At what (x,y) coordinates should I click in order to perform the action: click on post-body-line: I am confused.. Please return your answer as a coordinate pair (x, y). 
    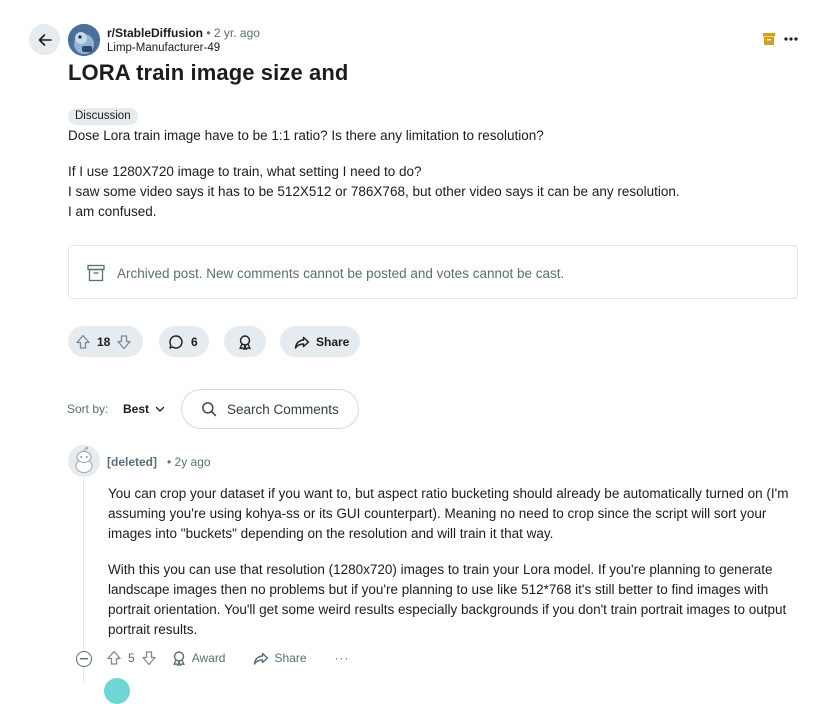
    Looking at the image, I should click on (112, 211).